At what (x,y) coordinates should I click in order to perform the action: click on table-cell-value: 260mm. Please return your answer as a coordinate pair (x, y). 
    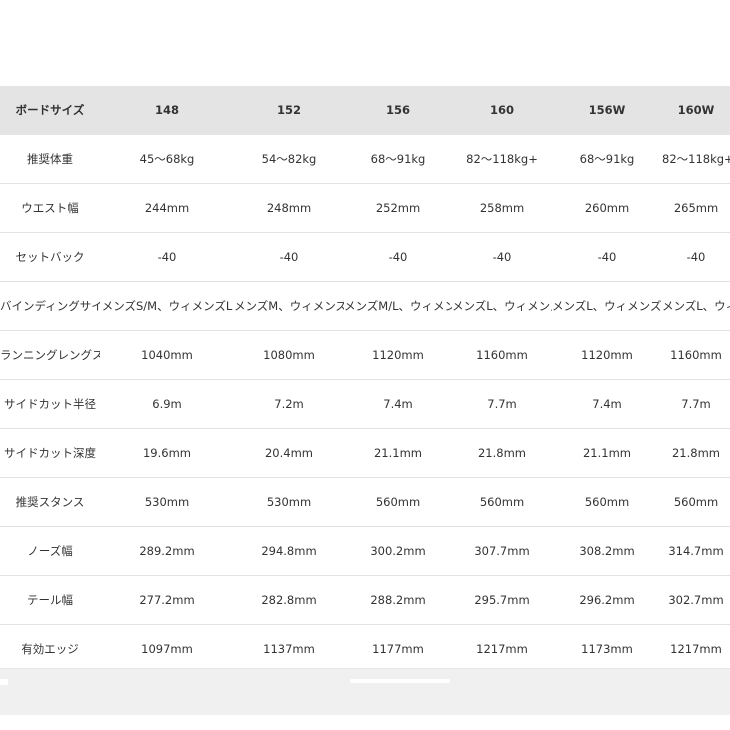
    Looking at the image, I should click on (607, 208).